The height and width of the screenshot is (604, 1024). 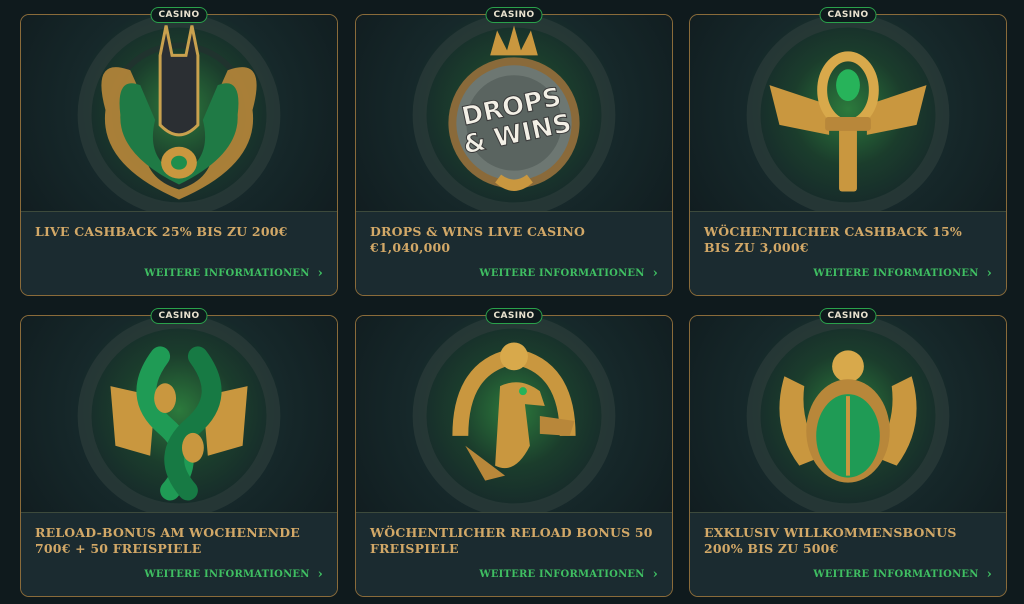 I want to click on promo-image: DROPS & WINS, so click(x=514, y=113).